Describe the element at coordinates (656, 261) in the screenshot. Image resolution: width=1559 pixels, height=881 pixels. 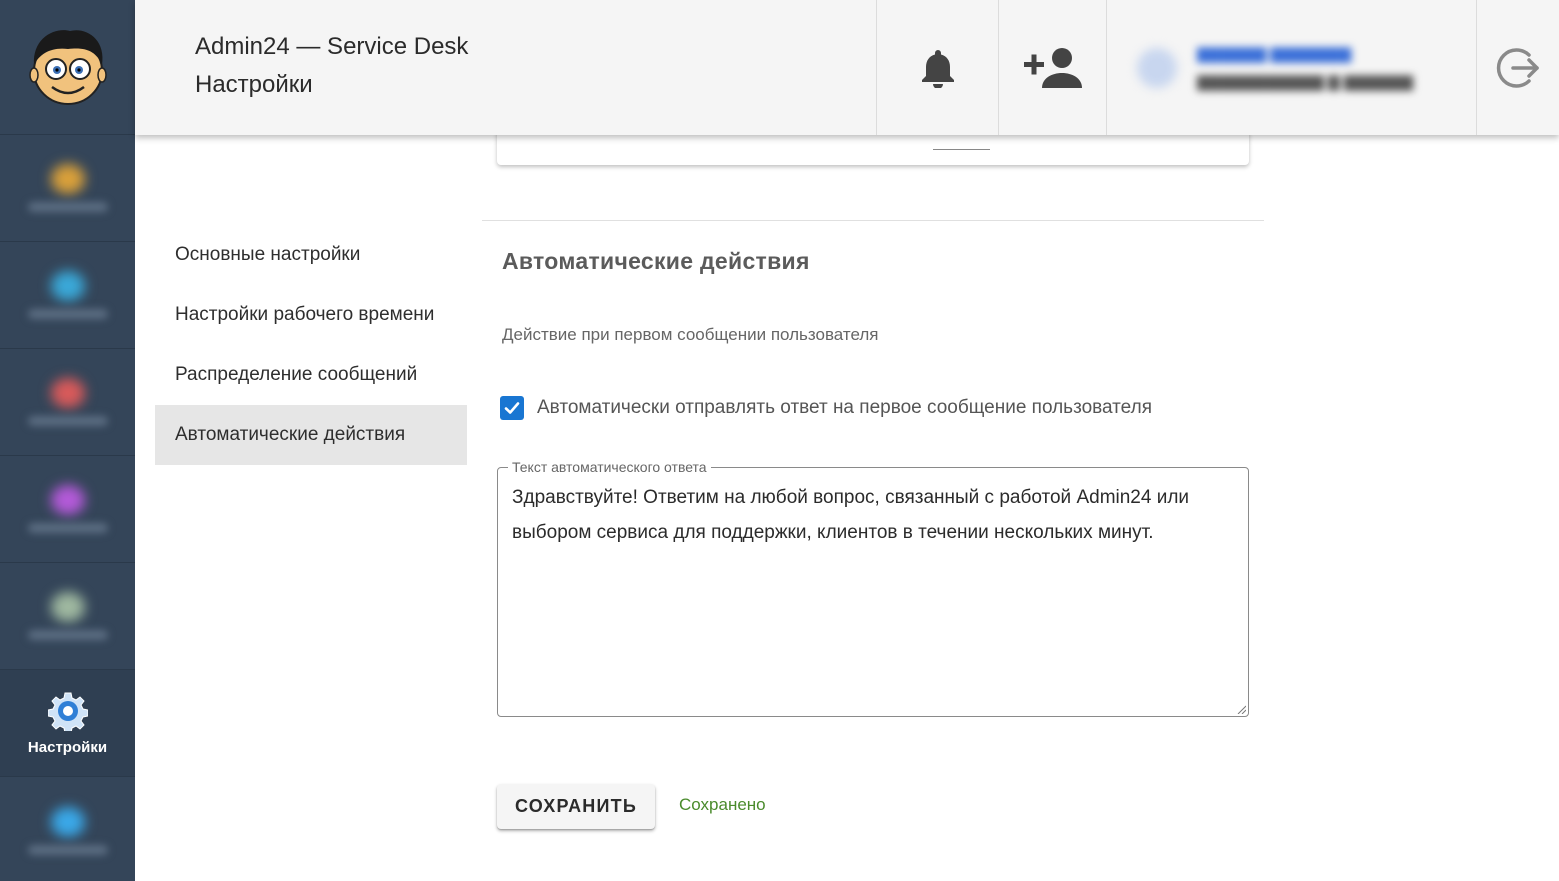
I see `section-title: Автоматические действия` at that location.